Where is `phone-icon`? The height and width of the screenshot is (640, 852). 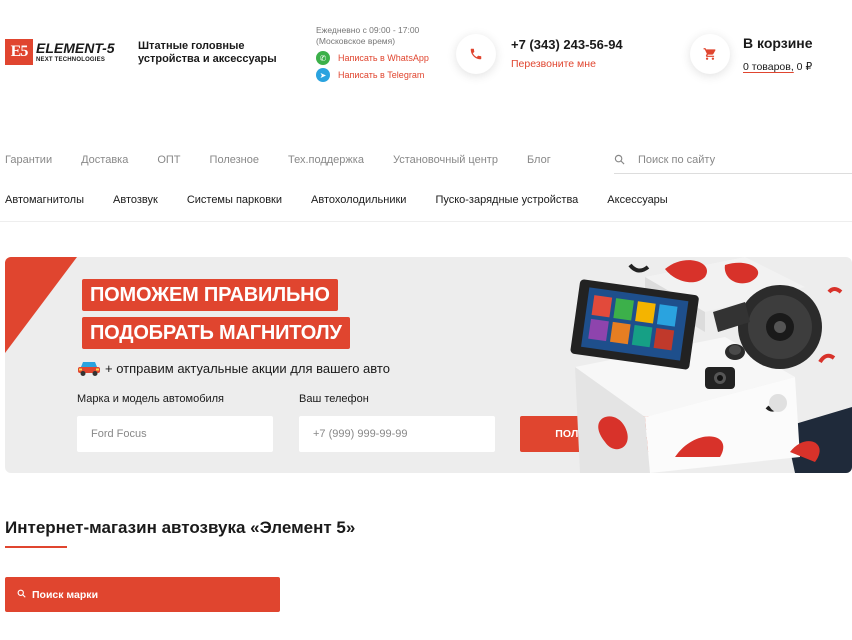
phone-icon is located at coordinates (476, 54).